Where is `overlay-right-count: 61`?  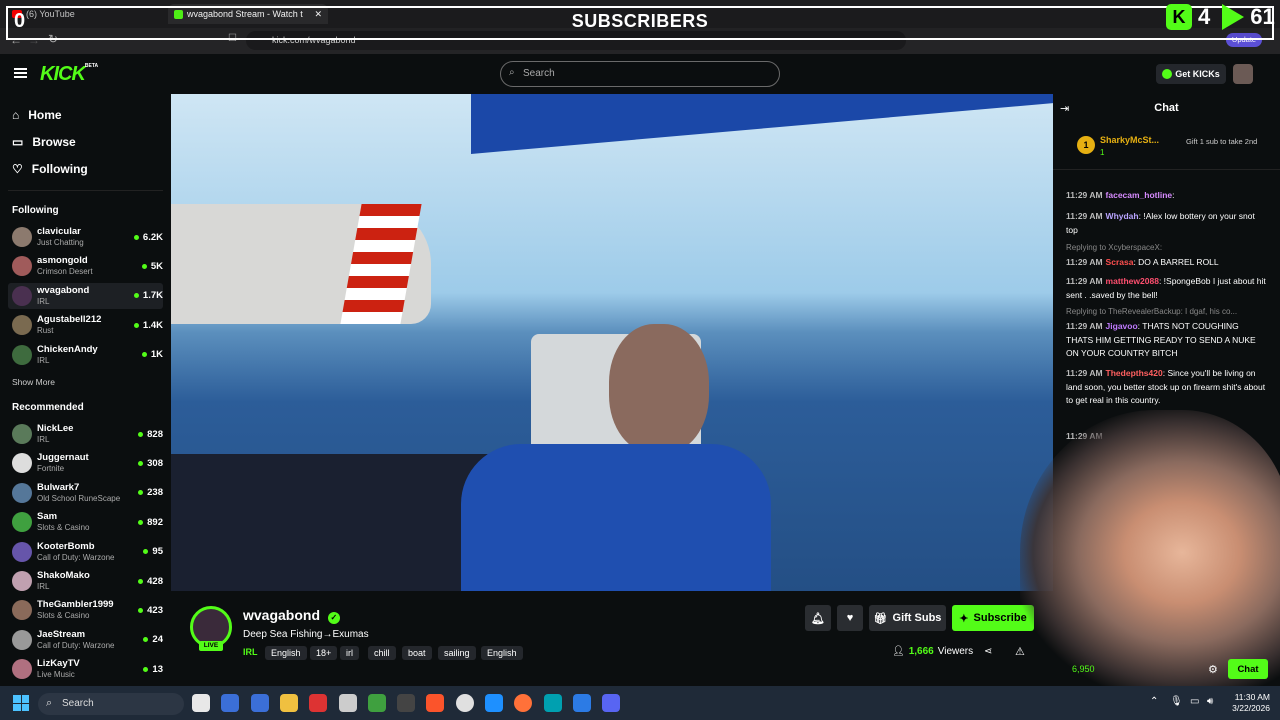
overlay-right-count: 61 is located at coordinates (1262, 16).